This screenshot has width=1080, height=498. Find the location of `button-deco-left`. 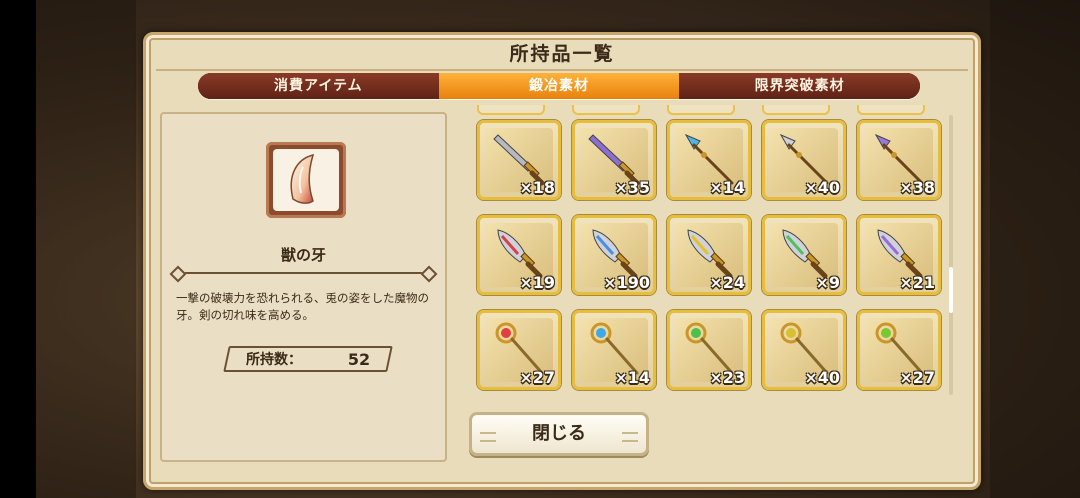

button-deco-left is located at coordinates (488, 437).